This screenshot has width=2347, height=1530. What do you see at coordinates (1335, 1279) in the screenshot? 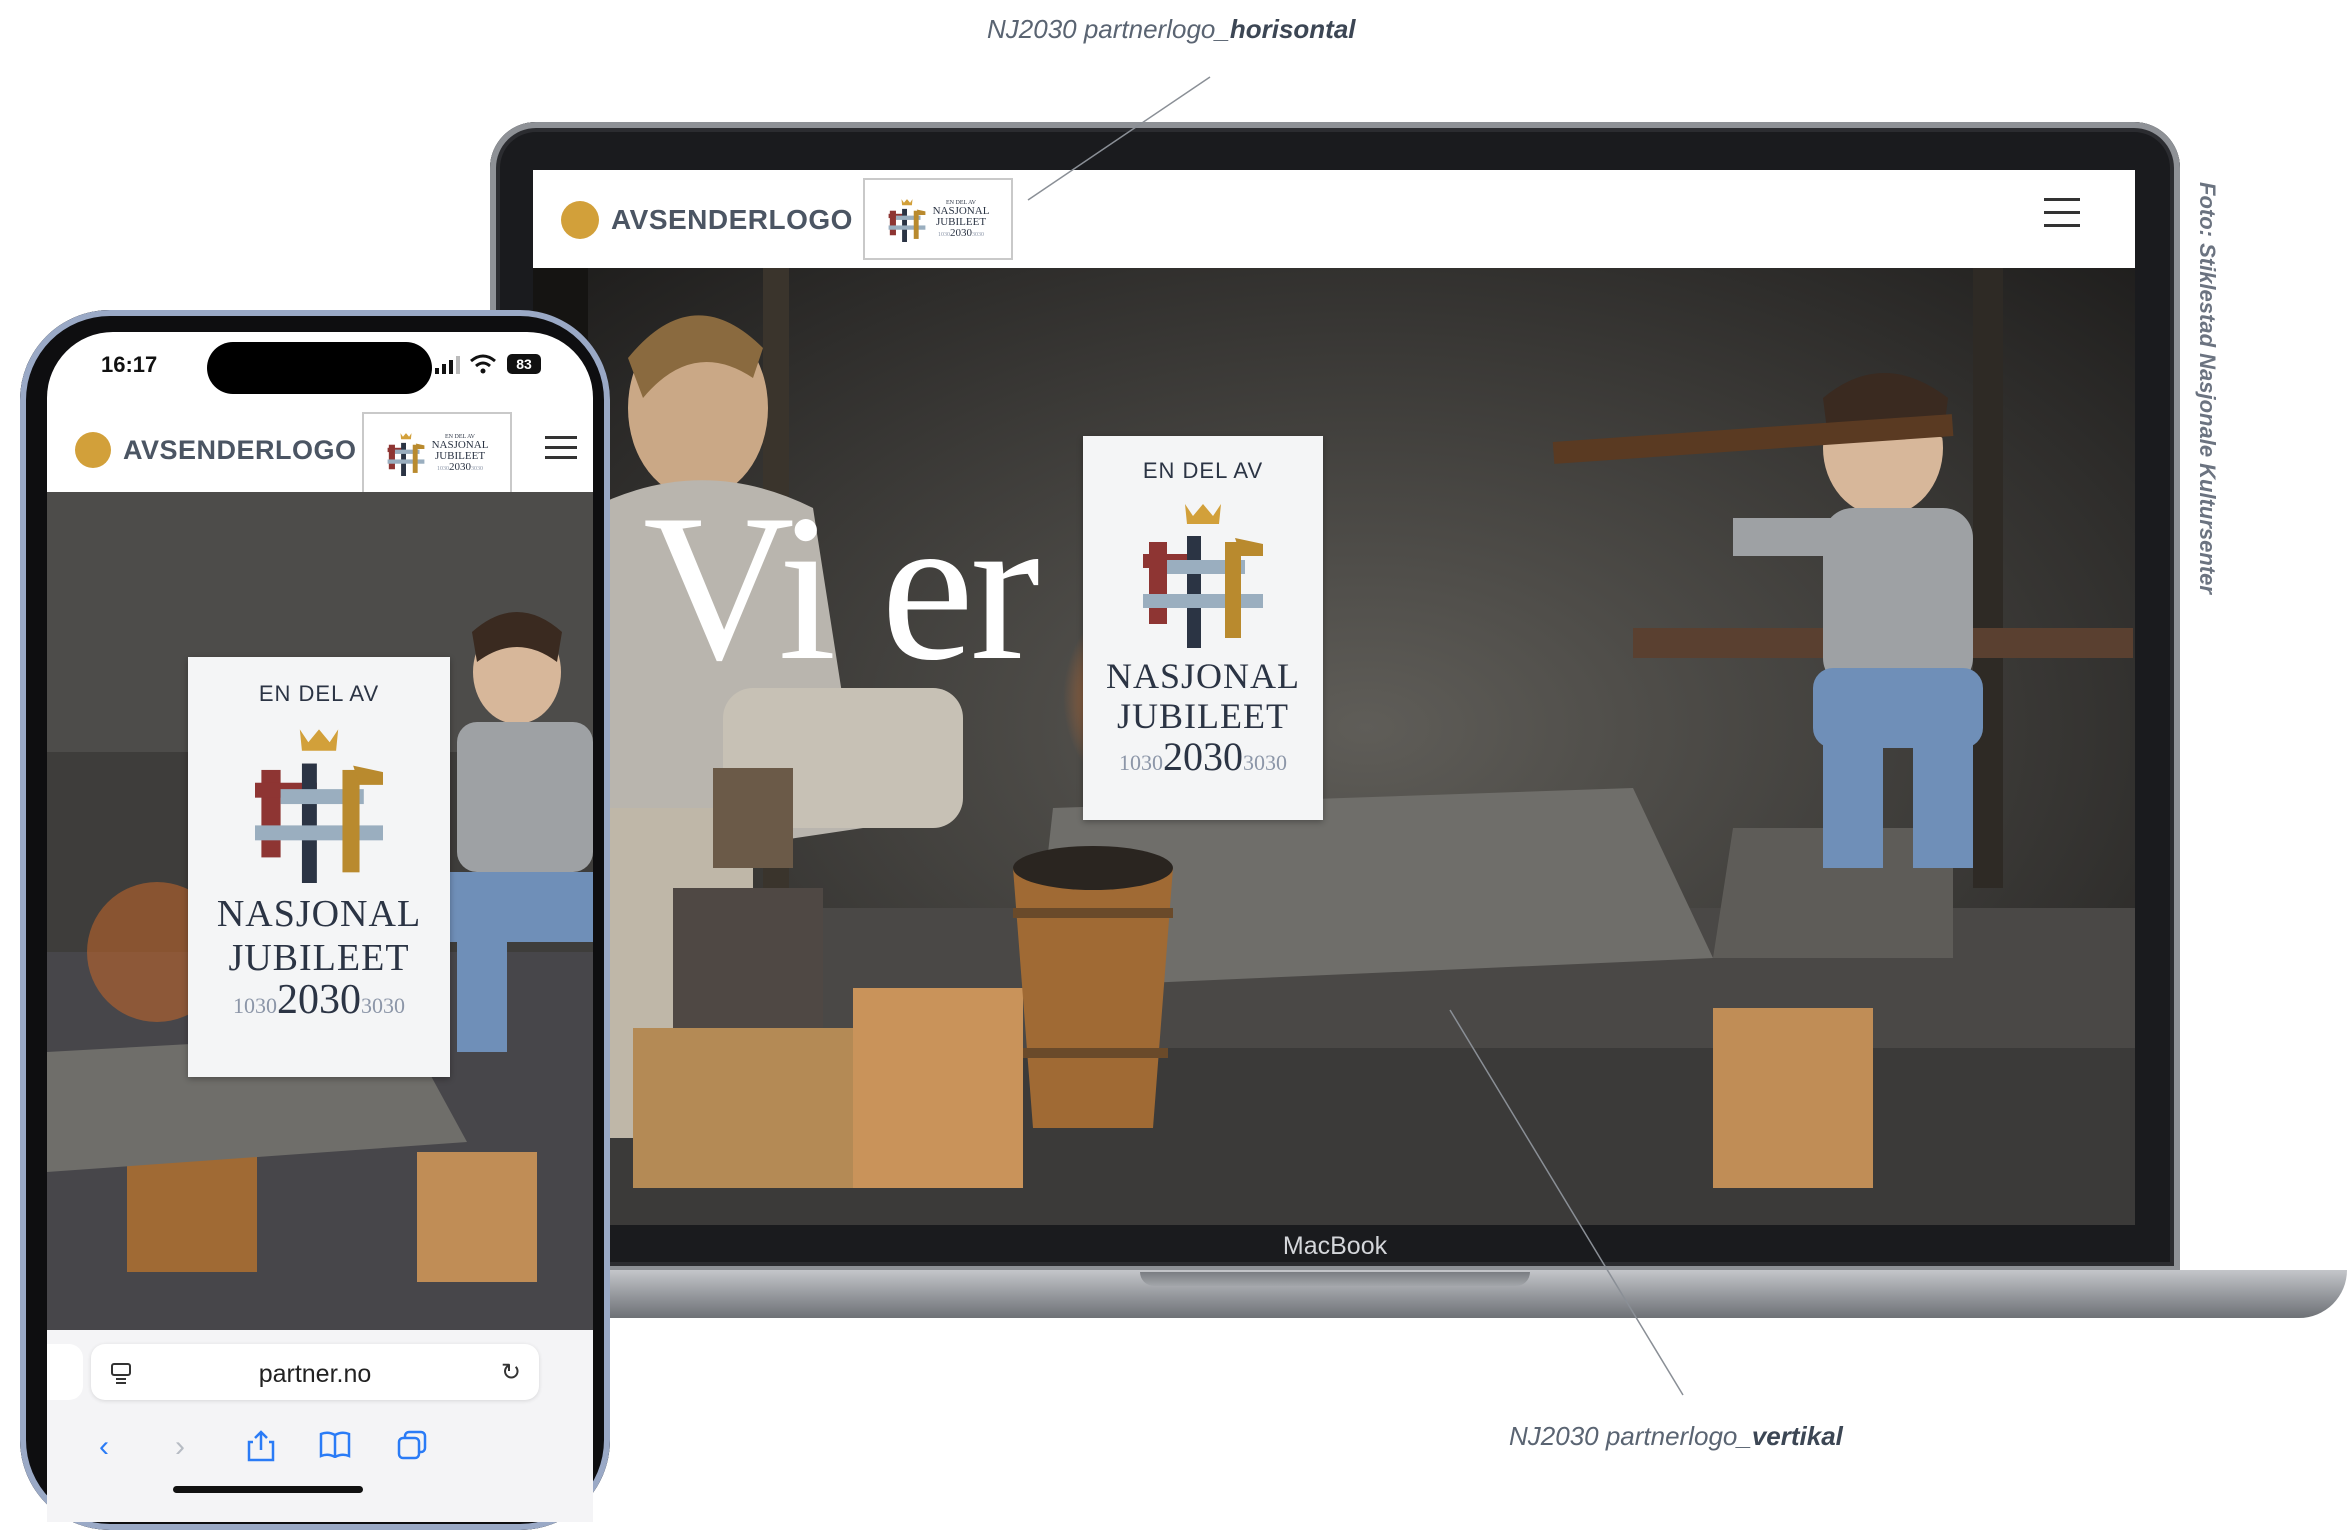
I see `laptop-hinge-groove` at bounding box center [1335, 1279].